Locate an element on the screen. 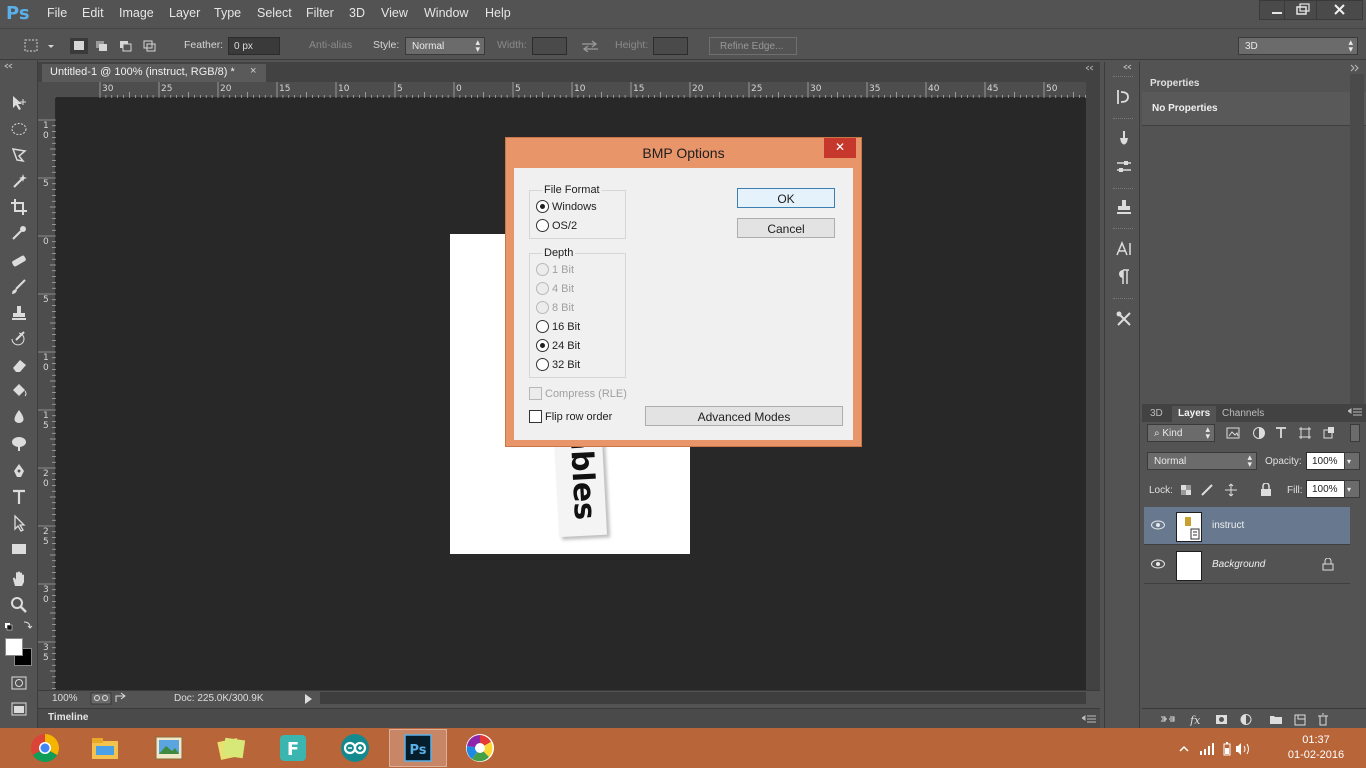 Image resolution: width=1366 pixels, height=768 pixels. dialog-close-button: ✕ is located at coordinates (840, 148).